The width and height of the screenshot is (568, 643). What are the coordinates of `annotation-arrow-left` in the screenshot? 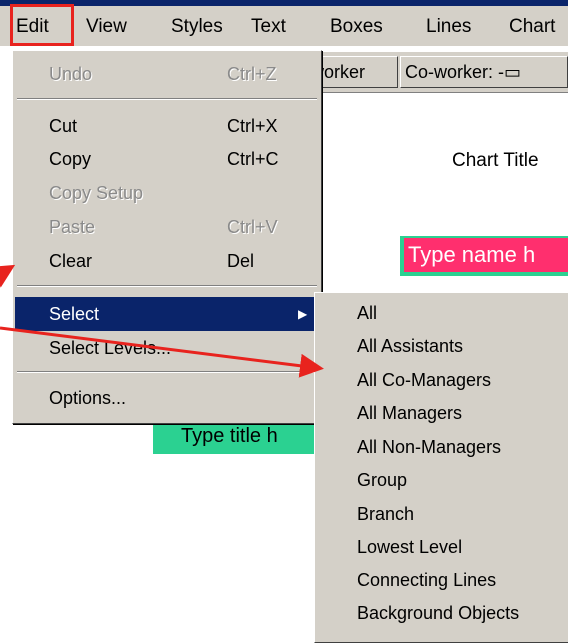 It's located at (8, 276).